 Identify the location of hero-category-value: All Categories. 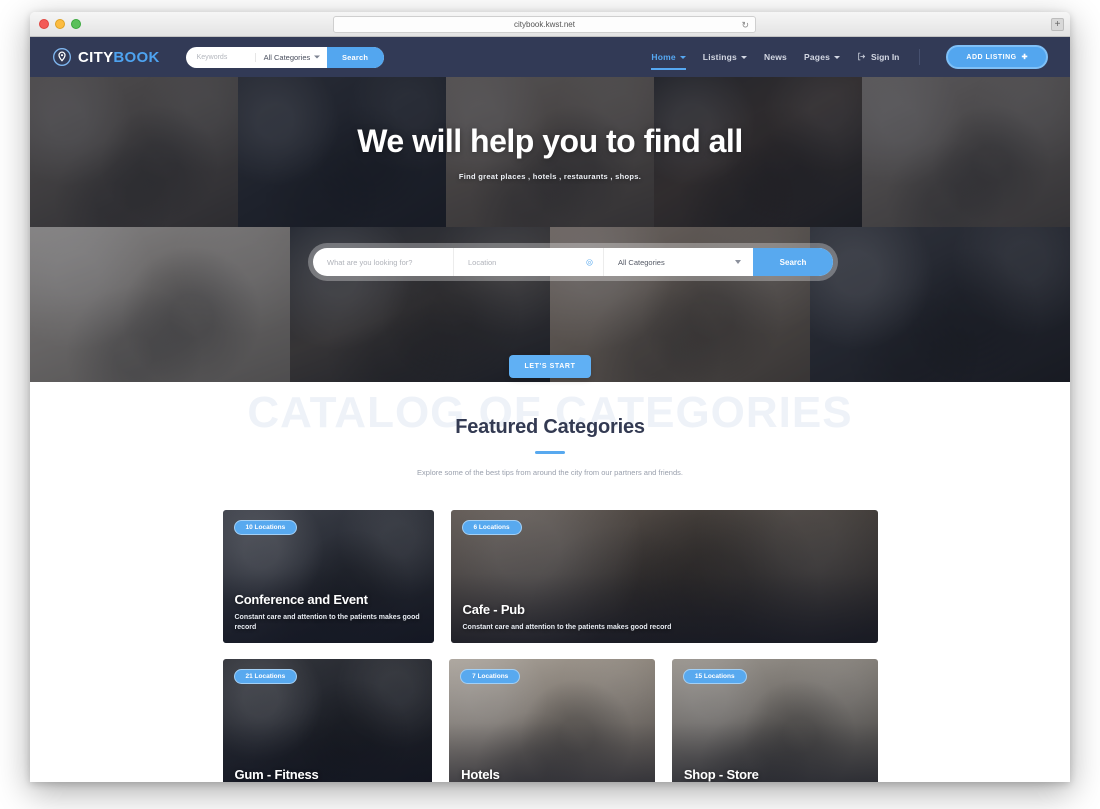
(641, 262).